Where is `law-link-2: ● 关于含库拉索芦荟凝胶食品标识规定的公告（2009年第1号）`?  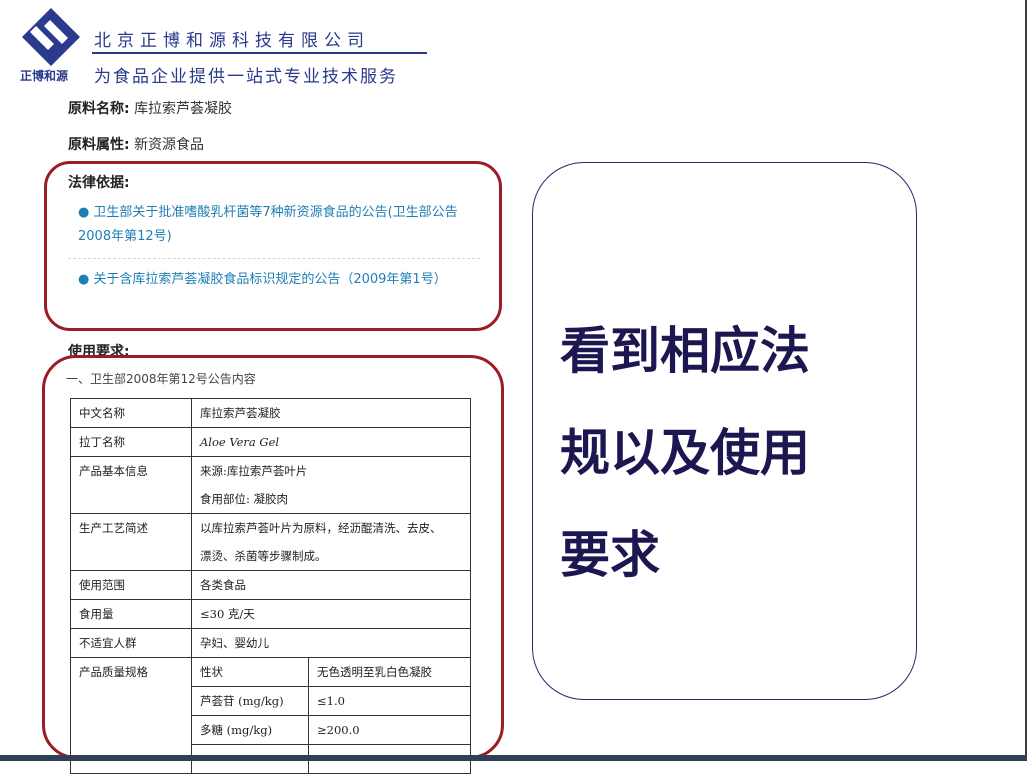
law-link-2: ● 关于含库拉索芦荟凝胶食品标识规定的公告（2009年第1号） is located at coordinates (278, 280).